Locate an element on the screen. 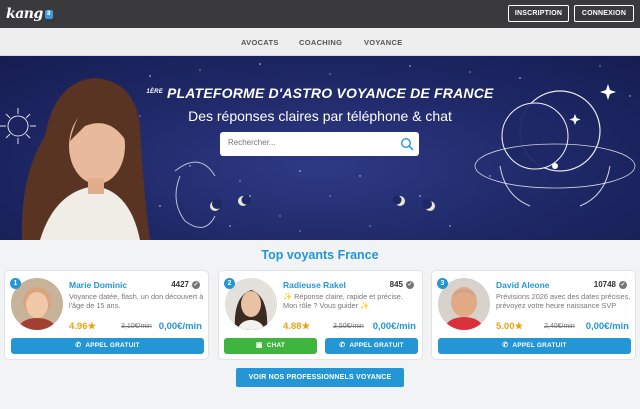 This screenshot has height=409, width=640. hero-title-sup: 1ÈRE is located at coordinates (154, 92).